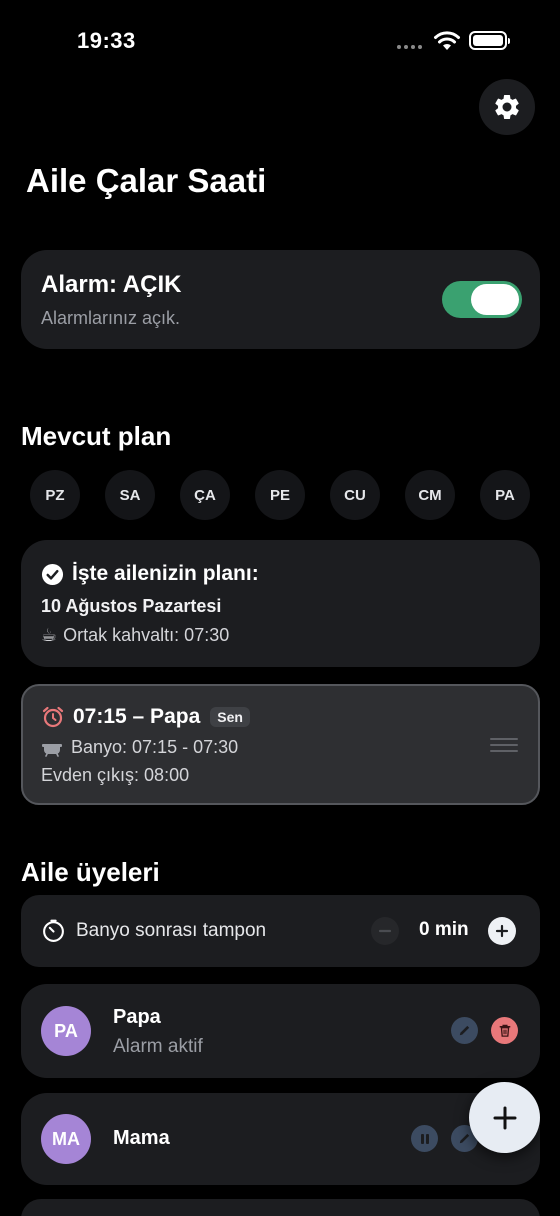  I want to click on alarm-clock-icon, so click(53, 717).